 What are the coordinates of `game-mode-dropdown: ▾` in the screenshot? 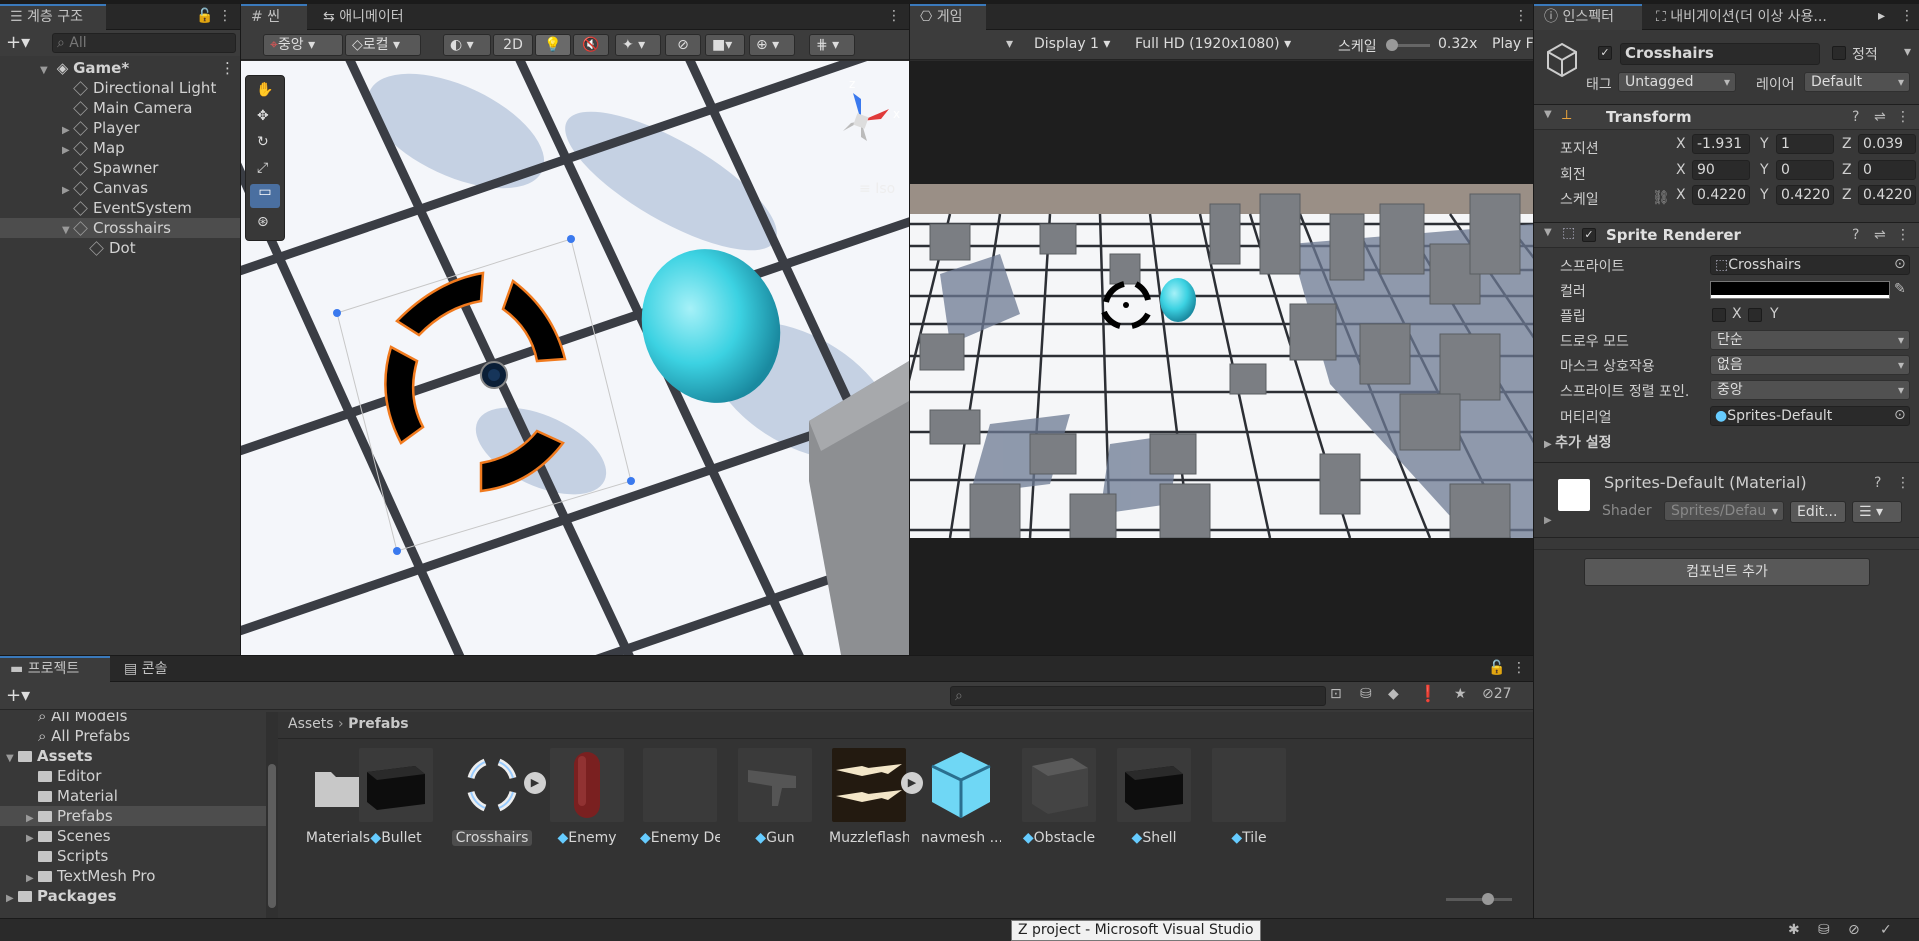 It's located at (1009, 44).